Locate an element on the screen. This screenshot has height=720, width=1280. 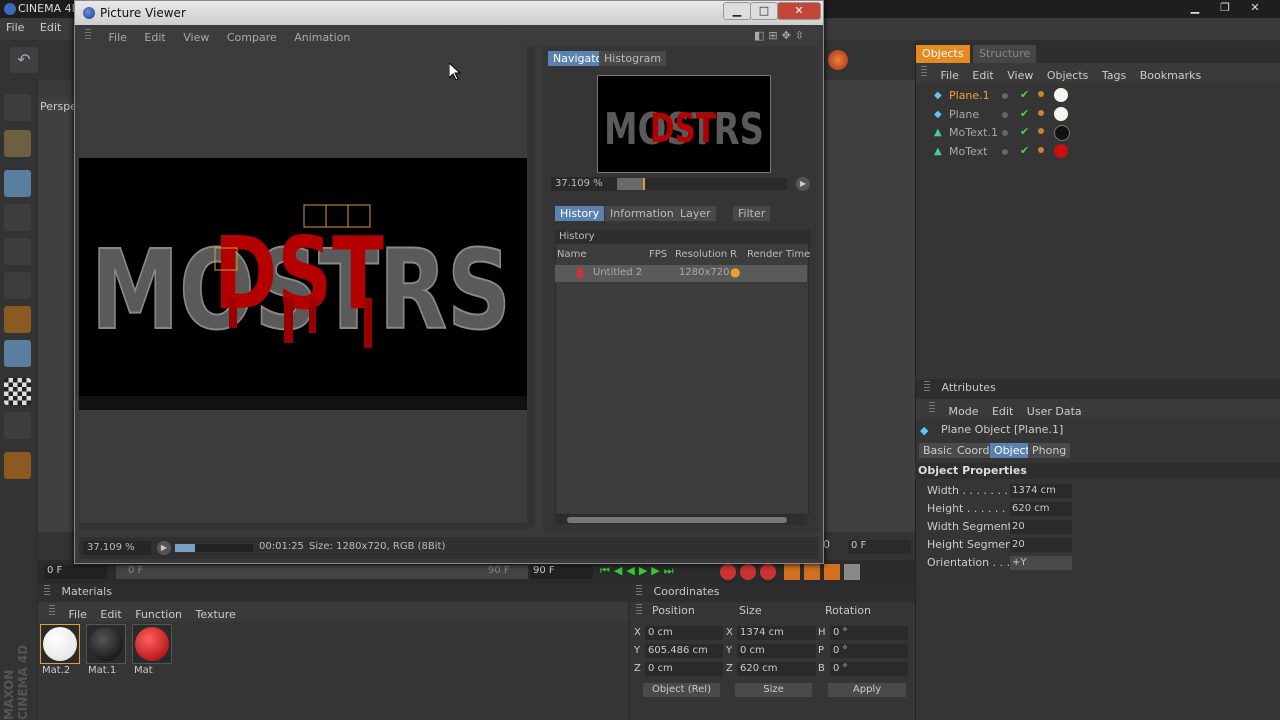
width-segments-field: 20 is located at coordinates (1041, 527).